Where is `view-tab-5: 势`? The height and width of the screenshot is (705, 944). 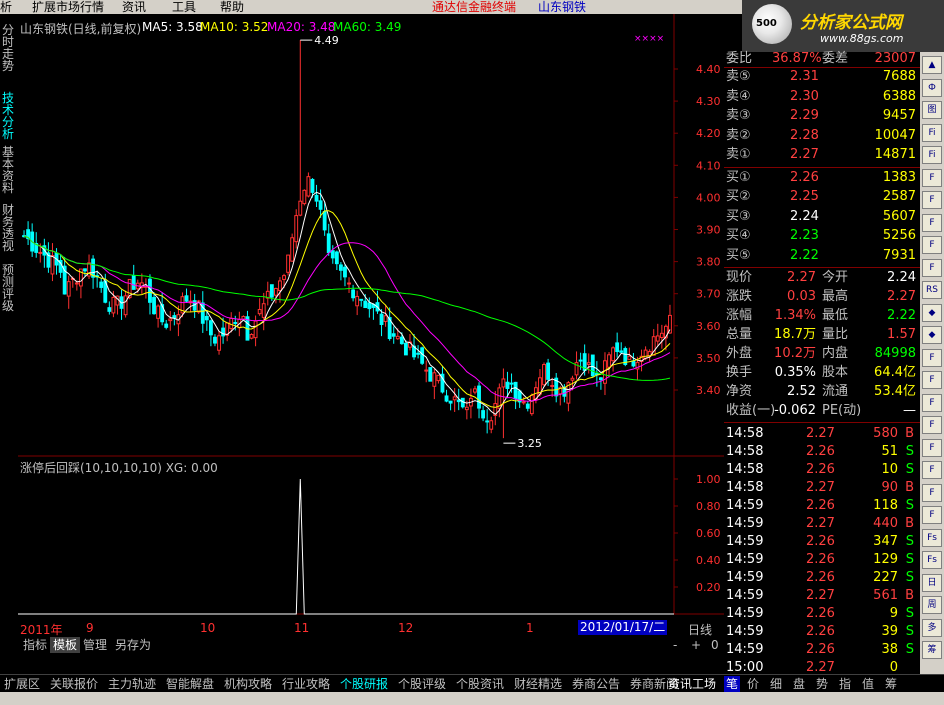 view-tab-5: 势 is located at coordinates (822, 684).